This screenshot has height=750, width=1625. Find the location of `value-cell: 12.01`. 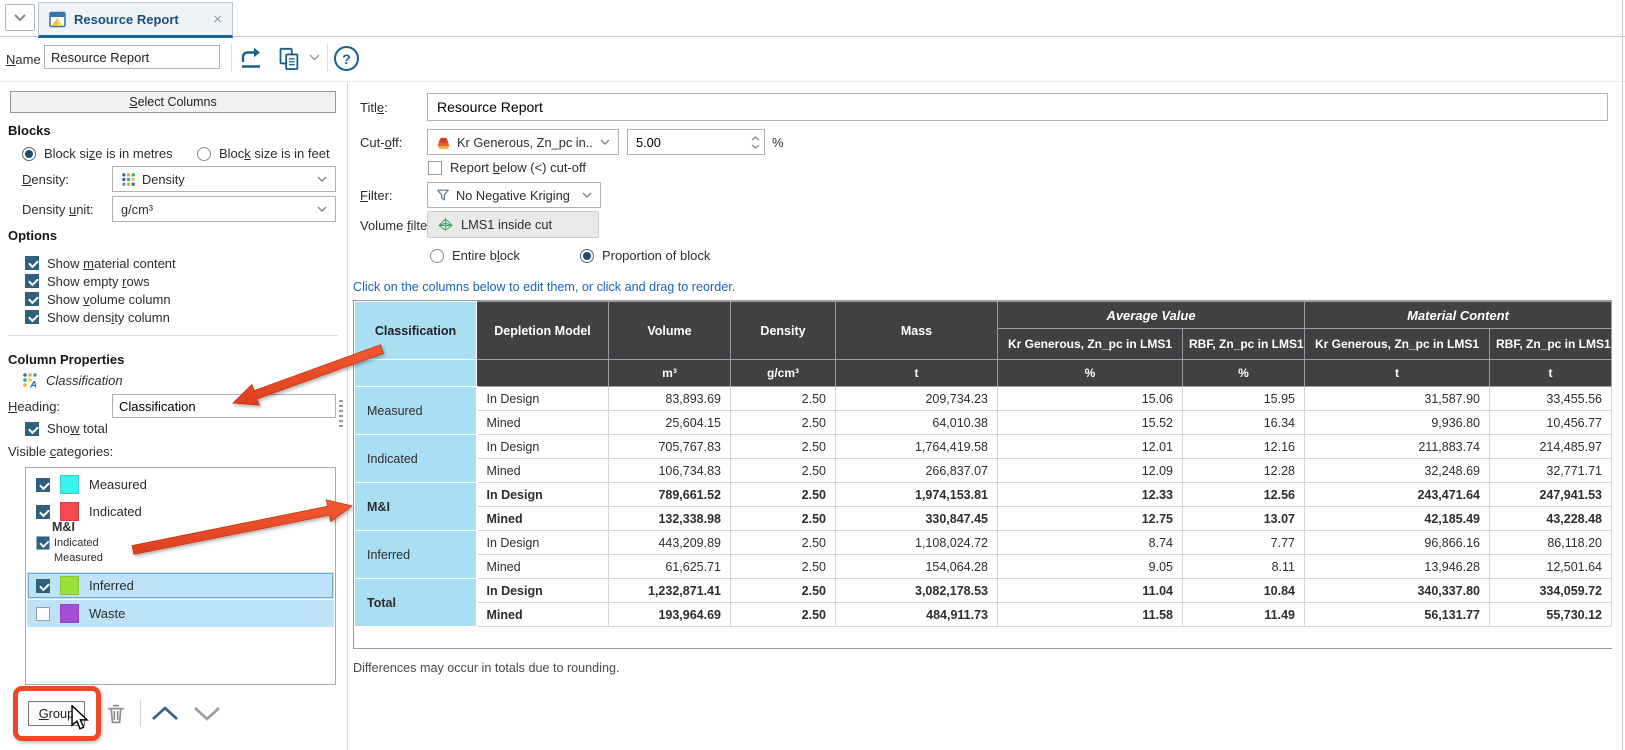

value-cell: 12.01 is located at coordinates (1090, 446).